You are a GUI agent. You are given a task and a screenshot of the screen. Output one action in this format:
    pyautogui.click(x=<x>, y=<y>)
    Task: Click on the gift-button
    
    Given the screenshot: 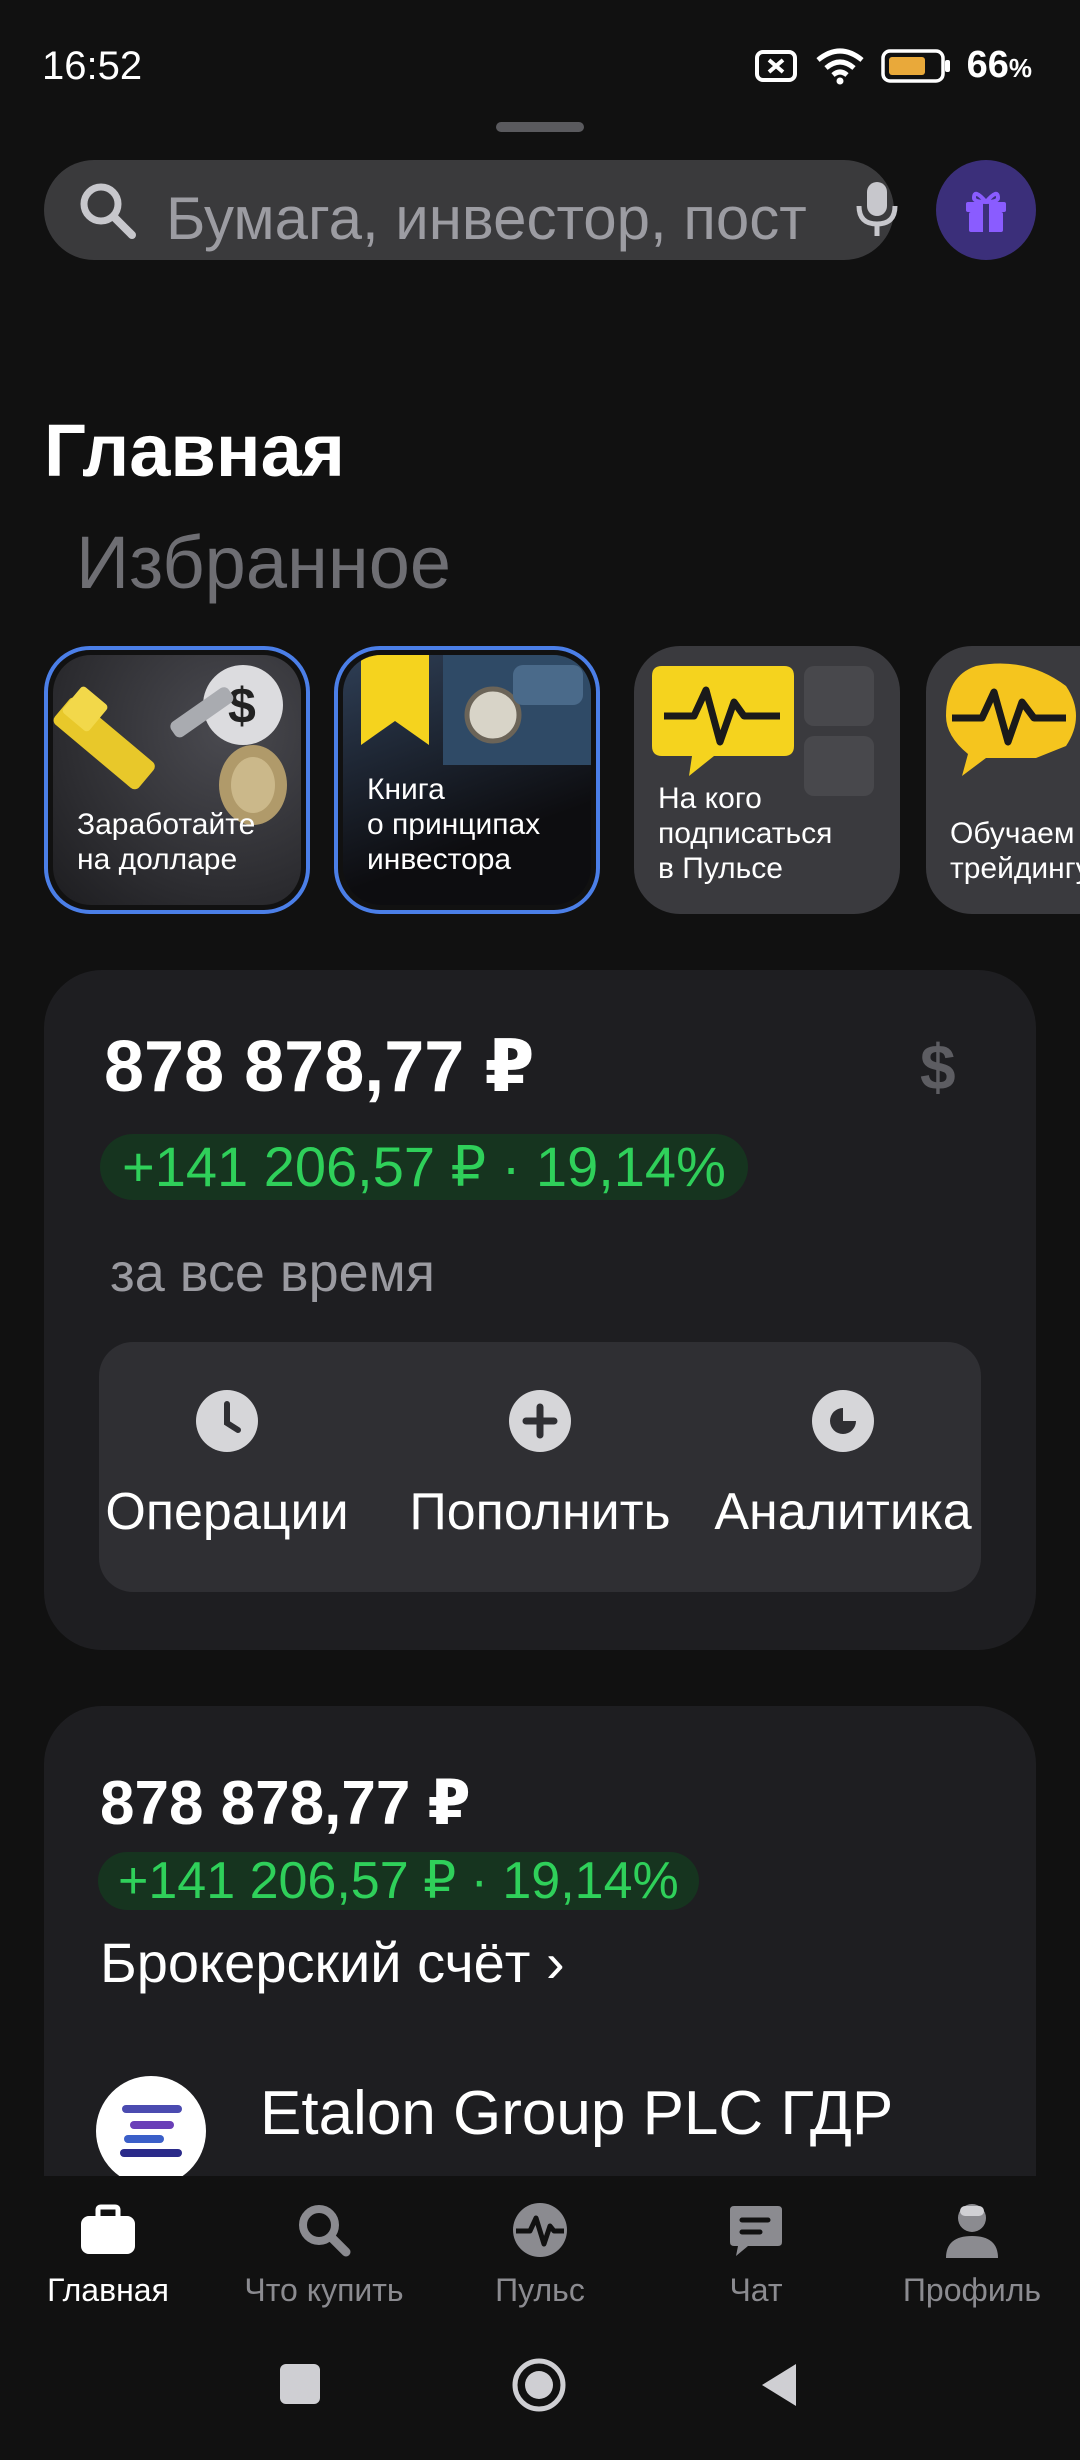 What is the action you would take?
    pyautogui.click(x=986, y=210)
    